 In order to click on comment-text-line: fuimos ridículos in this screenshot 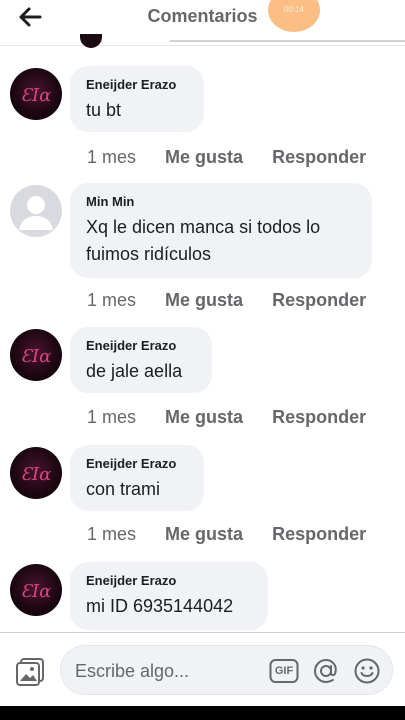, I will do `click(149, 254)`.